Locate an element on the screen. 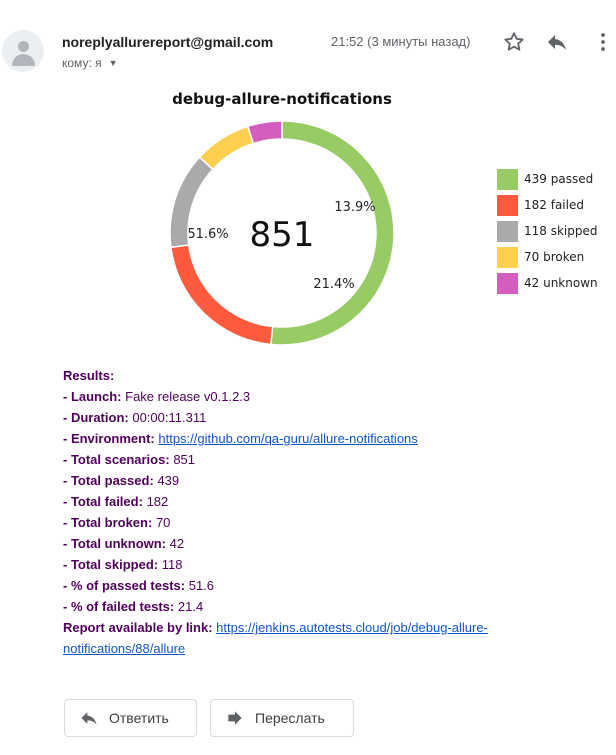  pct-failed-label: - % of failed tests: is located at coordinates (119, 606).